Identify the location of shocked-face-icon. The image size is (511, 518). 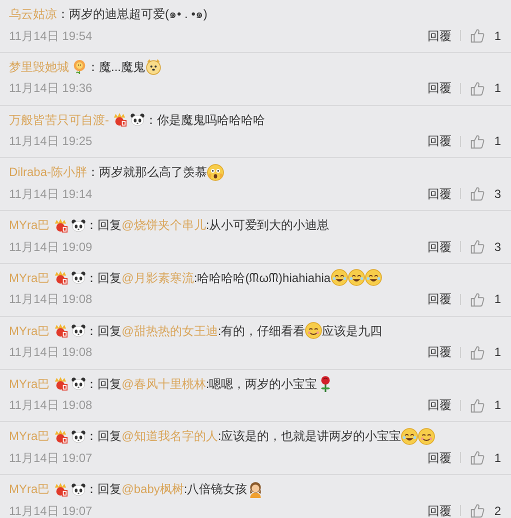
(215, 172).